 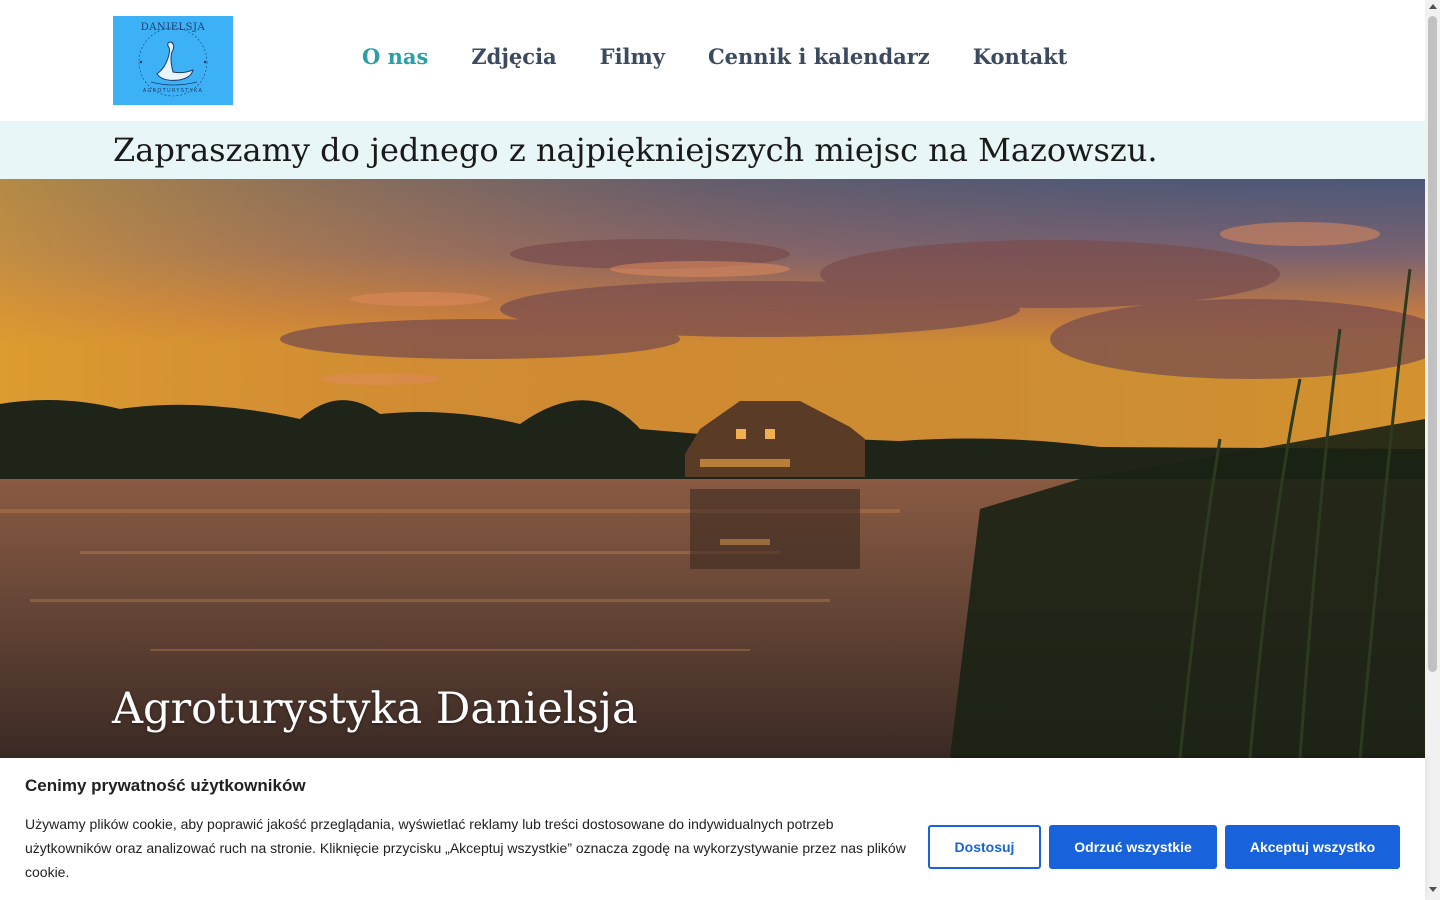 I want to click on nav-item-filmy: Filmy, so click(x=632, y=56).